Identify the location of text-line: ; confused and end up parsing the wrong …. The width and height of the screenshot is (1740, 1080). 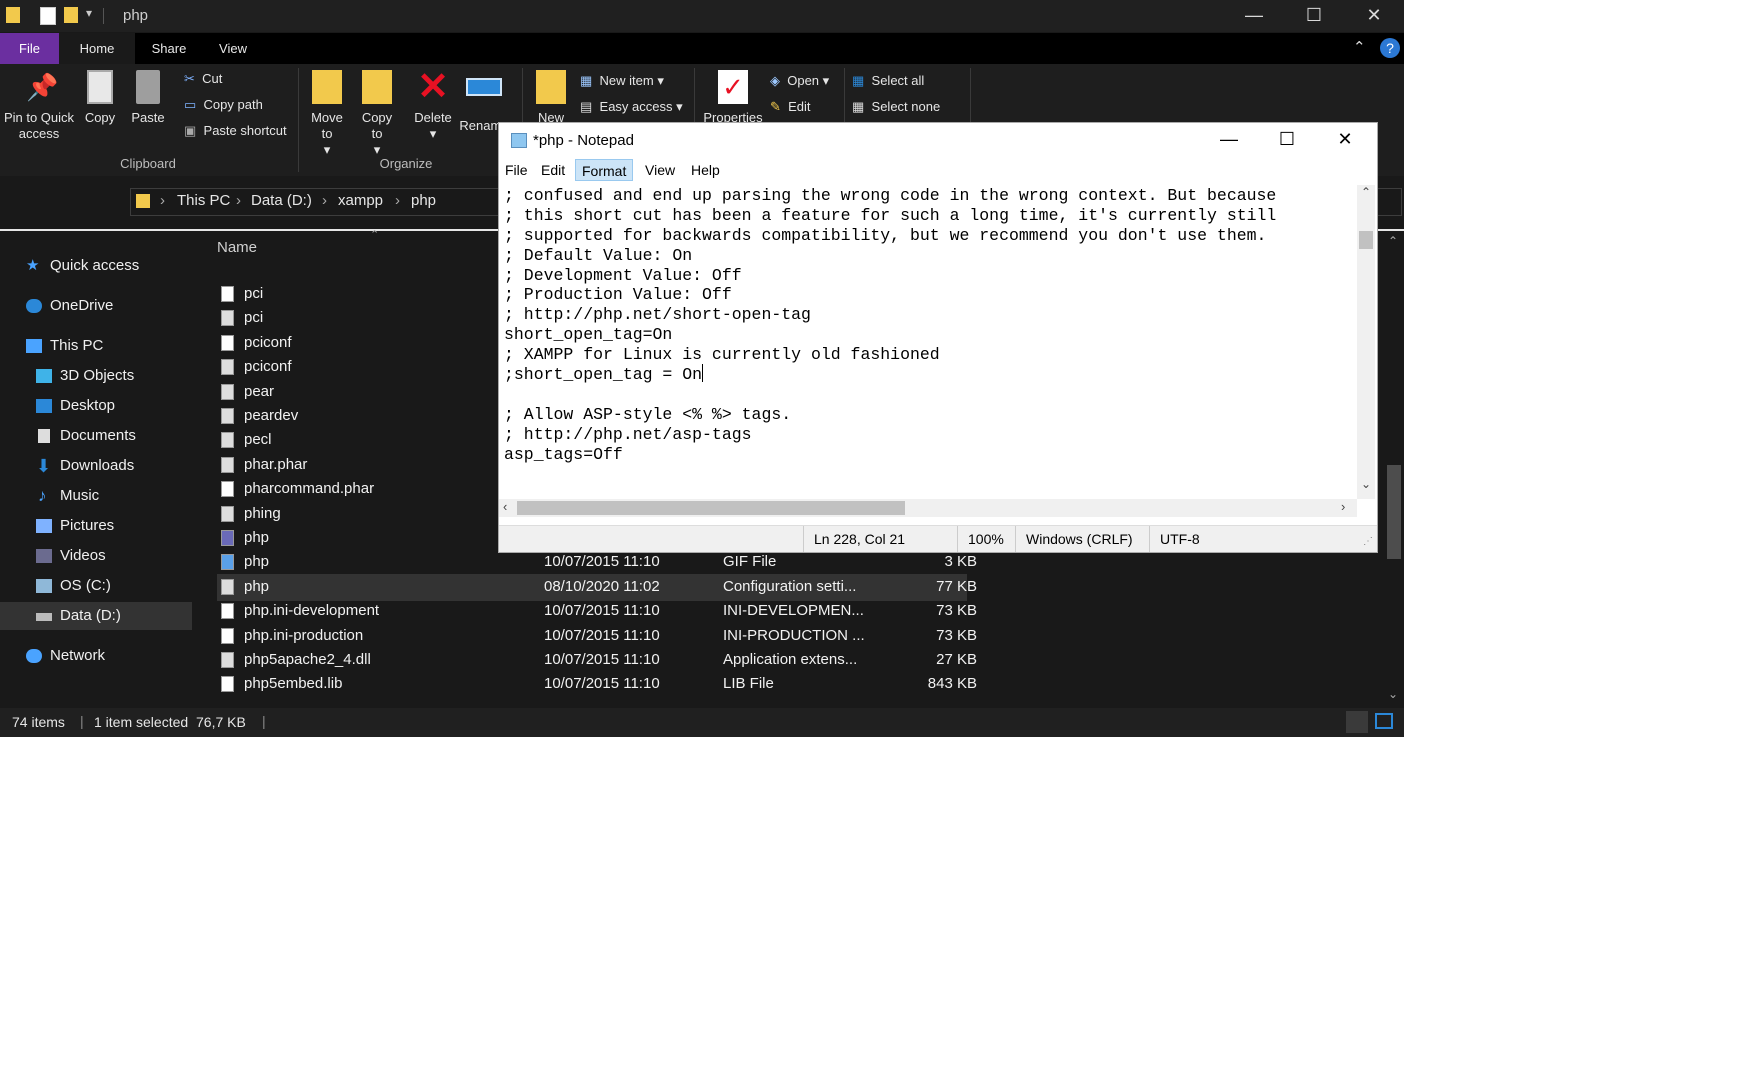
(929, 195).